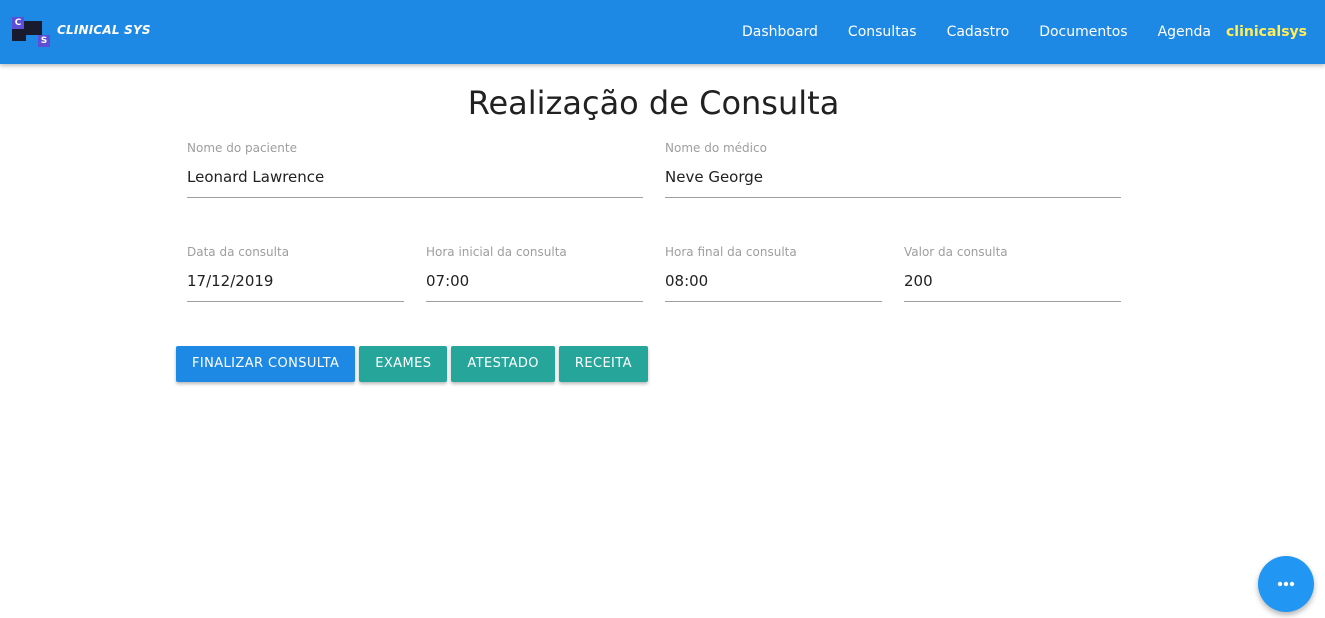 The image size is (1325, 618). What do you see at coordinates (503, 364) in the screenshot?
I see `certificate-button: ATESTADO` at bounding box center [503, 364].